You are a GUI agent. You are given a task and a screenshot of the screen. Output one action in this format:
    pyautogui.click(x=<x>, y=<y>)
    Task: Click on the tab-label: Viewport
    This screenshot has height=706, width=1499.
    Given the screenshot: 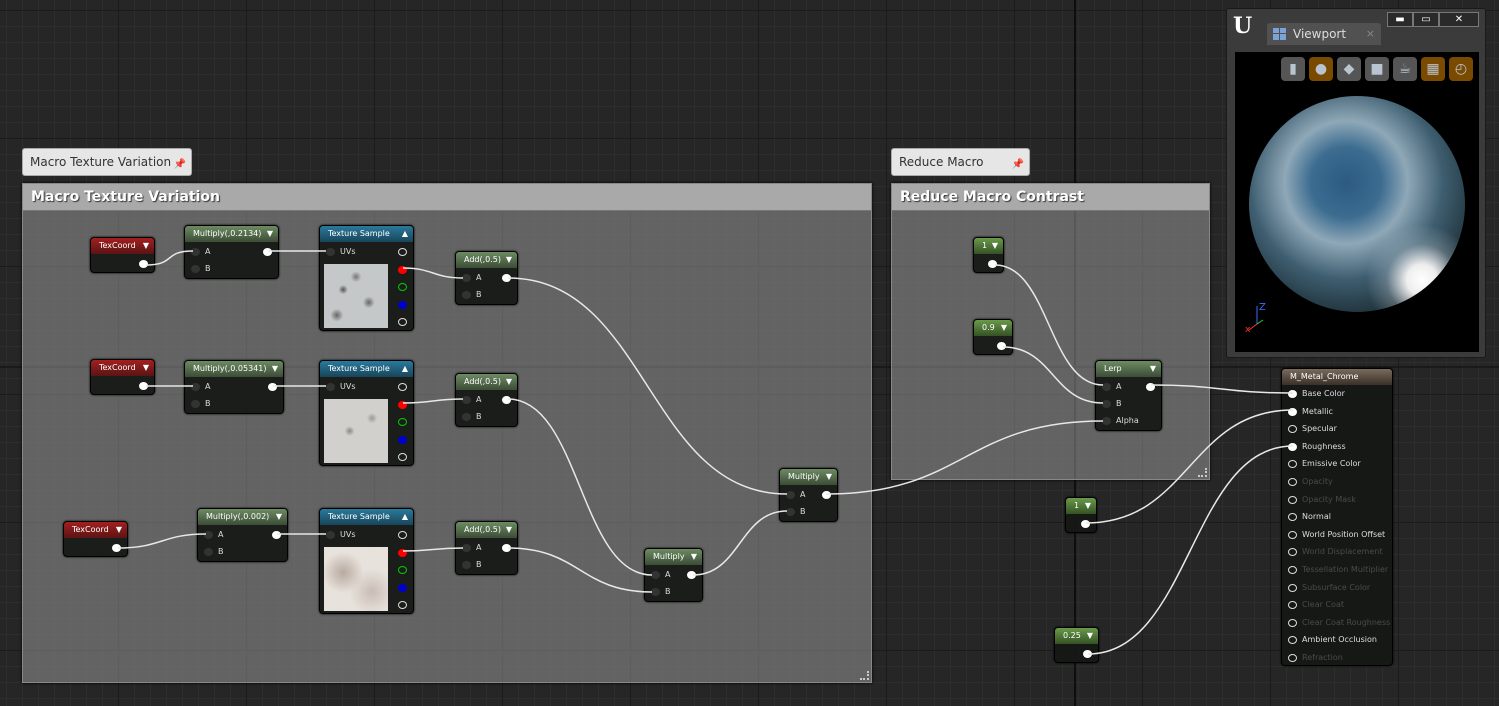 What is the action you would take?
    pyautogui.click(x=1320, y=34)
    